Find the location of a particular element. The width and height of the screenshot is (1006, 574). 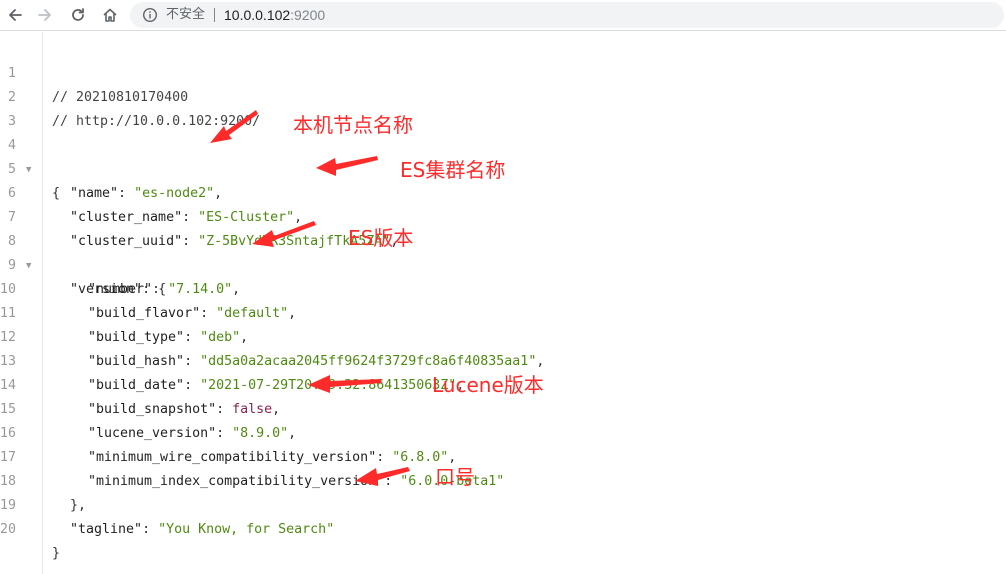

forward-button is located at coordinates (45, 15).